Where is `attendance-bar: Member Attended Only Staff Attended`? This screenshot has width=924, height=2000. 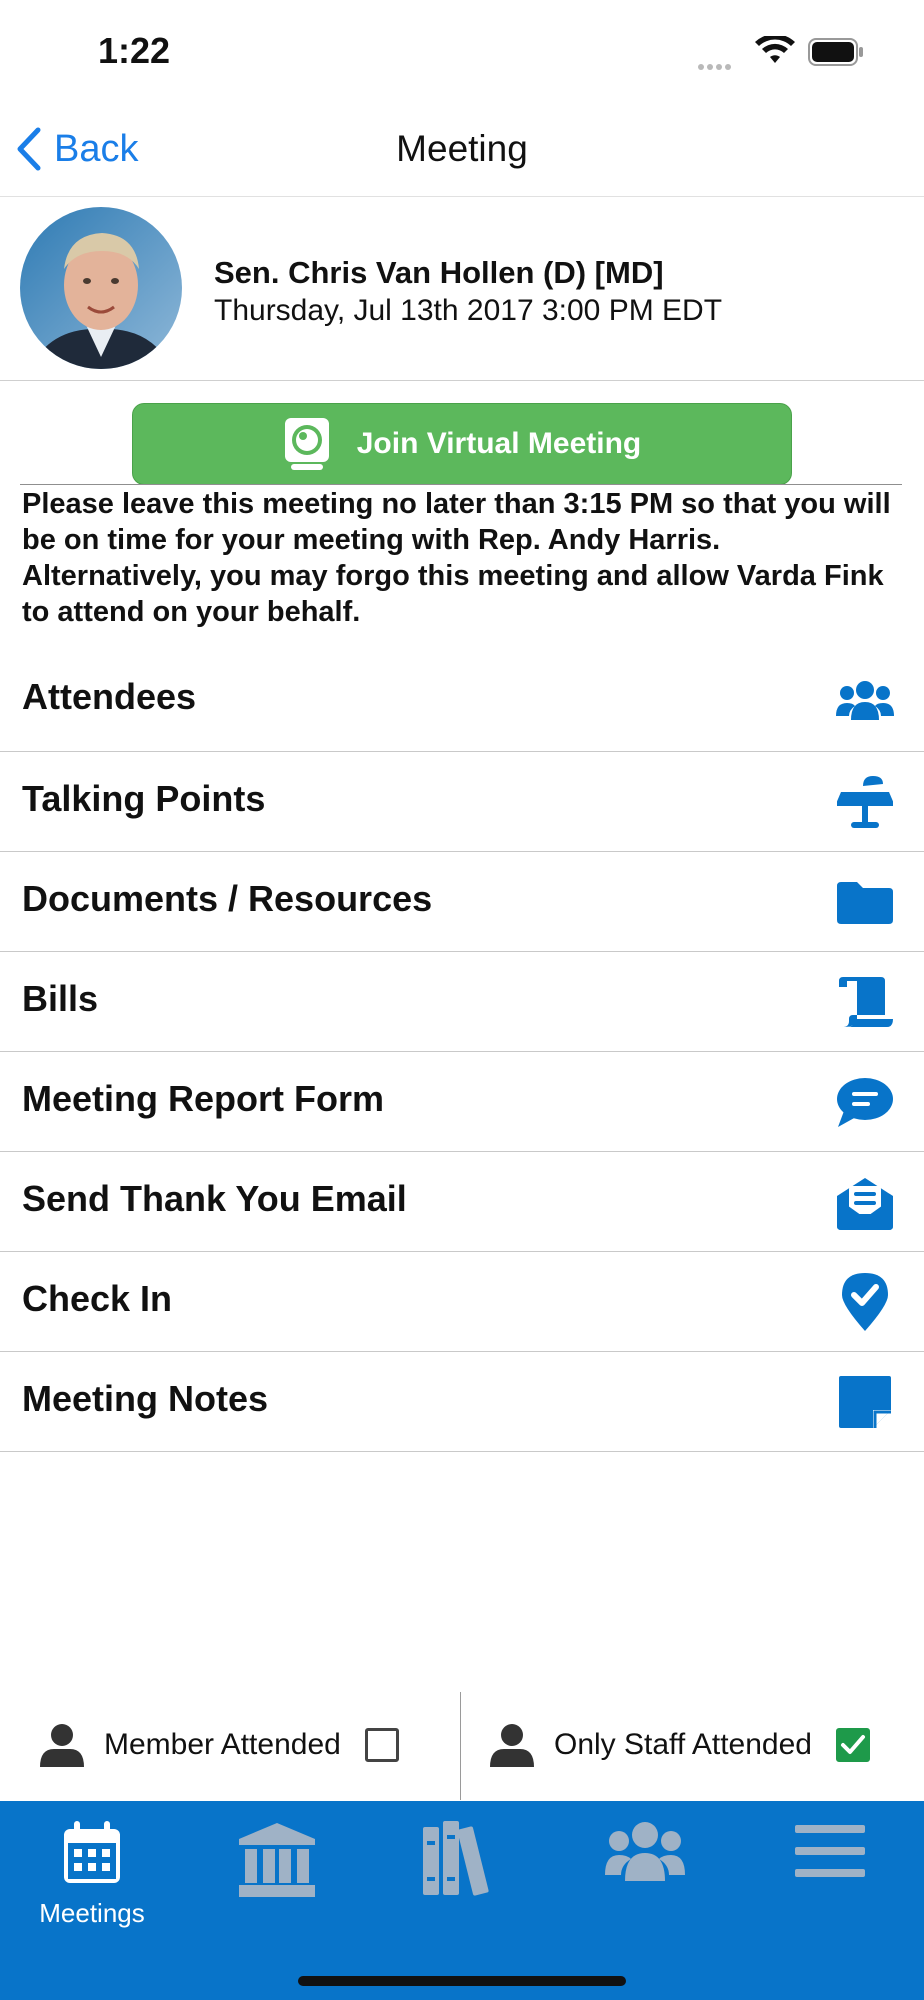 attendance-bar: Member Attended Only Staff Attended is located at coordinates (462, 1746).